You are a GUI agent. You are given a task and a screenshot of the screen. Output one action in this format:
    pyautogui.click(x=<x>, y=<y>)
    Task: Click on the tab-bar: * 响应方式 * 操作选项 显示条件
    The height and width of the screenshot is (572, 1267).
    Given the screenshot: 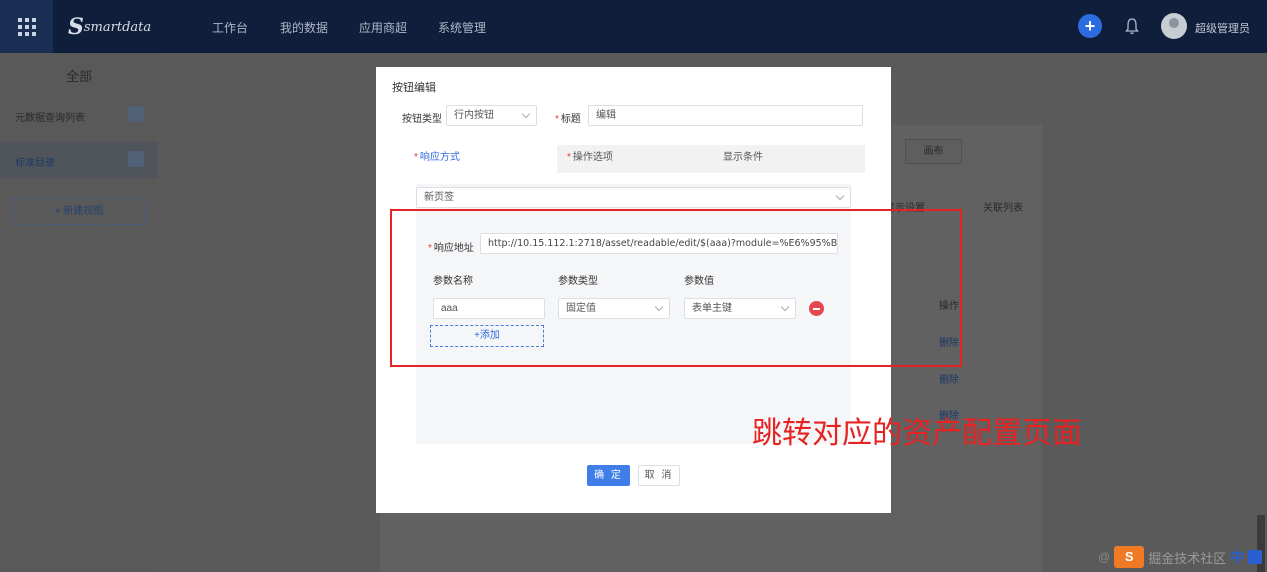 What is the action you would take?
    pyautogui.click(x=634, y=159)
    